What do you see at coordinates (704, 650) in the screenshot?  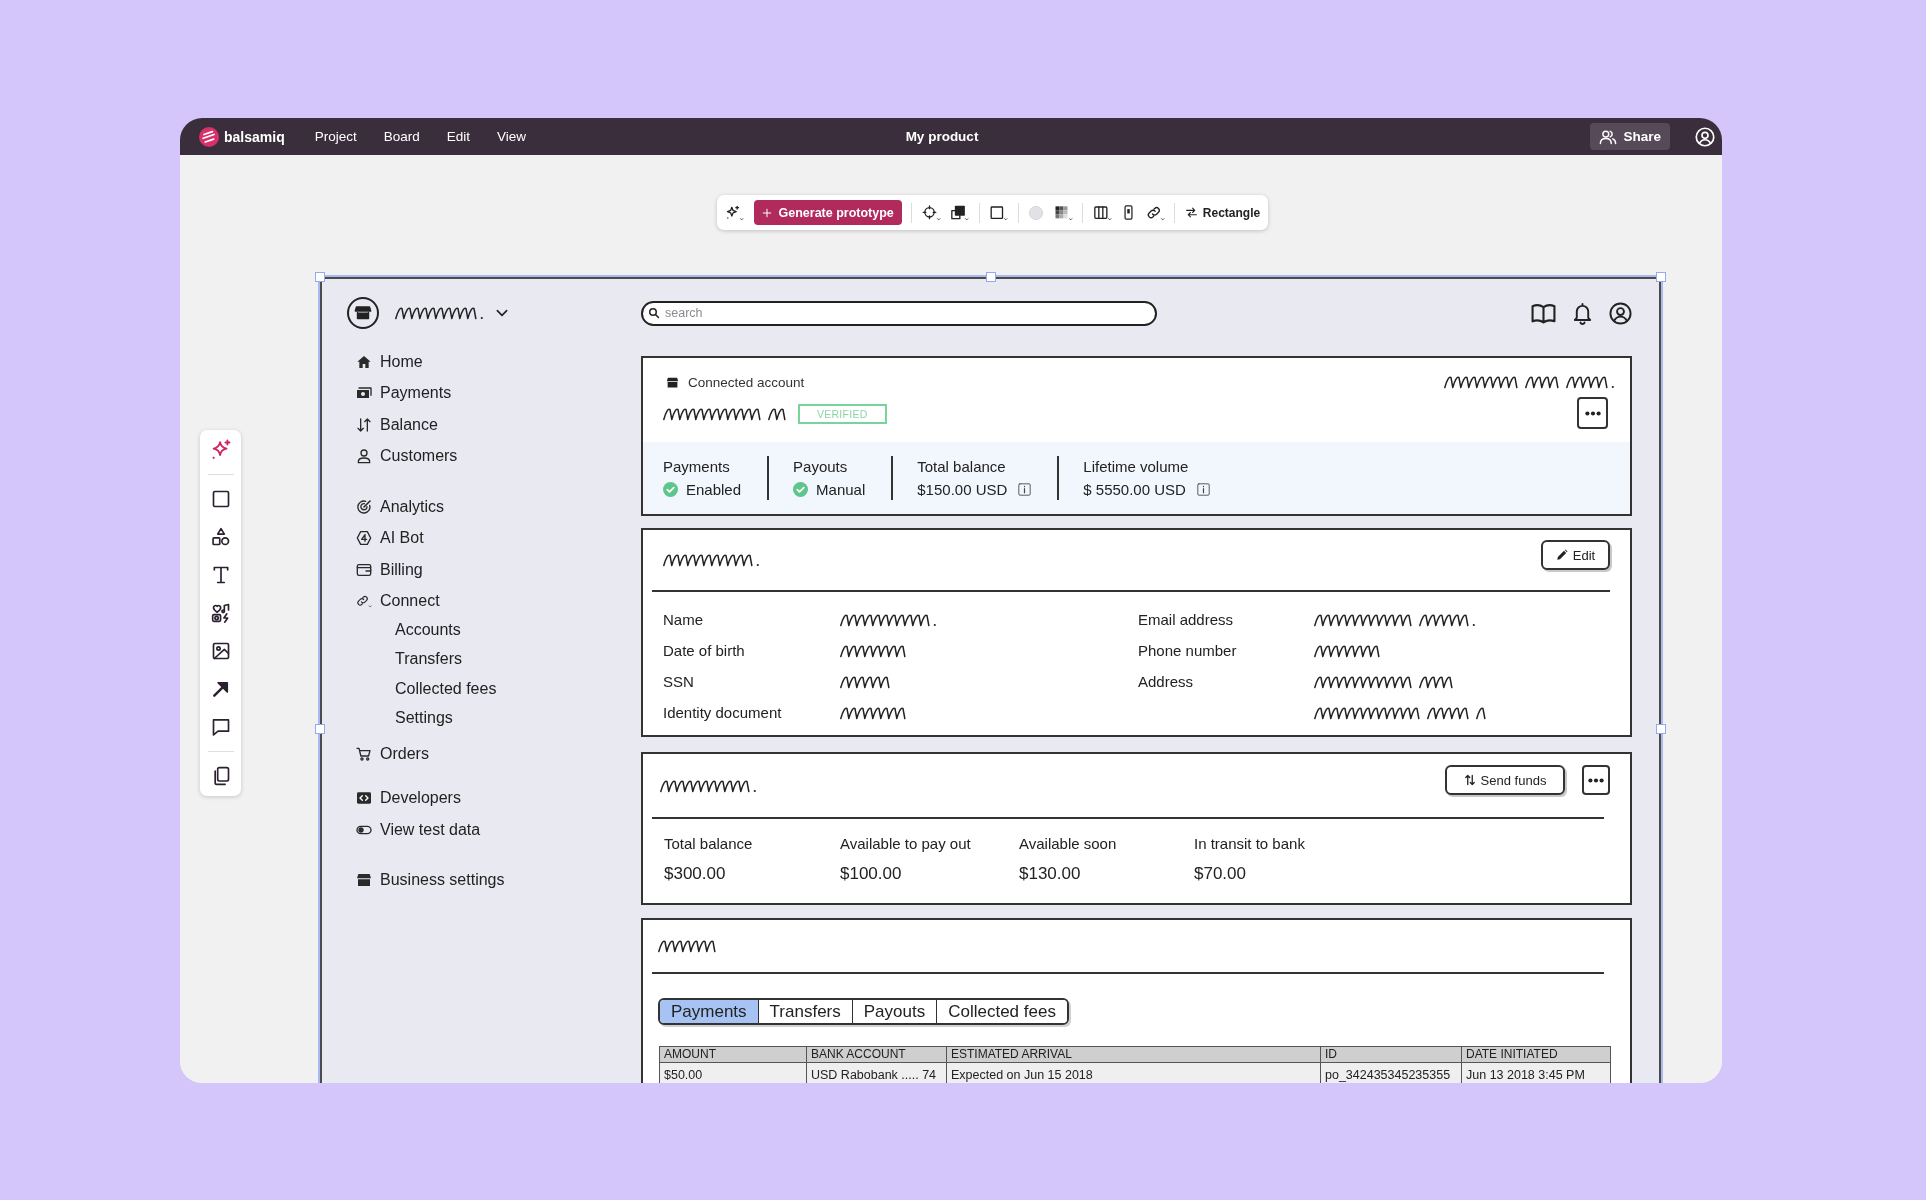 I see `field-label: Date of birth` at bounding box center [704, 650].